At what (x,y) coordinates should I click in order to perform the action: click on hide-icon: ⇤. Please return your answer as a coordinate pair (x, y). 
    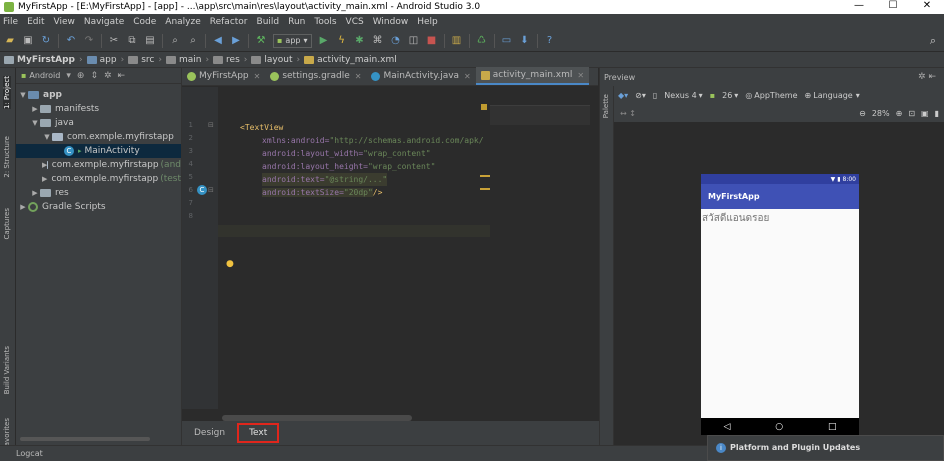
    Looking at the image, I should click on (122, 76).